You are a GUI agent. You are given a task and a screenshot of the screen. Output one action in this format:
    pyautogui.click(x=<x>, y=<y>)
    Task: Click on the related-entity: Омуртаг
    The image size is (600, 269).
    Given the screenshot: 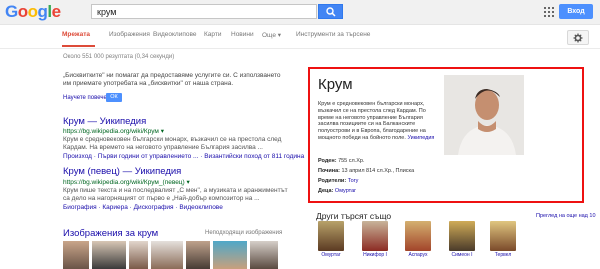 What is the action you would take?
    pyautogui.click(x=331, y=239)
    